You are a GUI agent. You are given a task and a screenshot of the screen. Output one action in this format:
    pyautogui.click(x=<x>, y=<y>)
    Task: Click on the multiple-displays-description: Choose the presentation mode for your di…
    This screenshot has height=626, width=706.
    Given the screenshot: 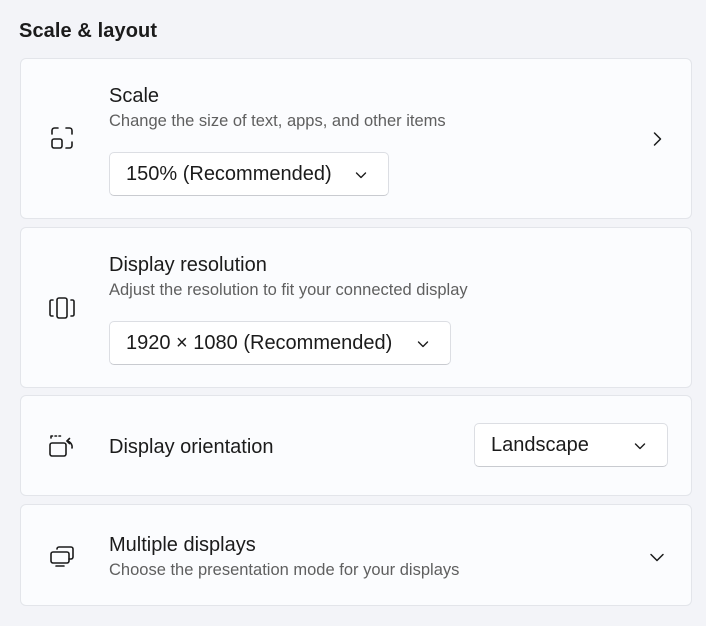 What is the action you would take?
    pyautogui.click(x=284, y=570)
    